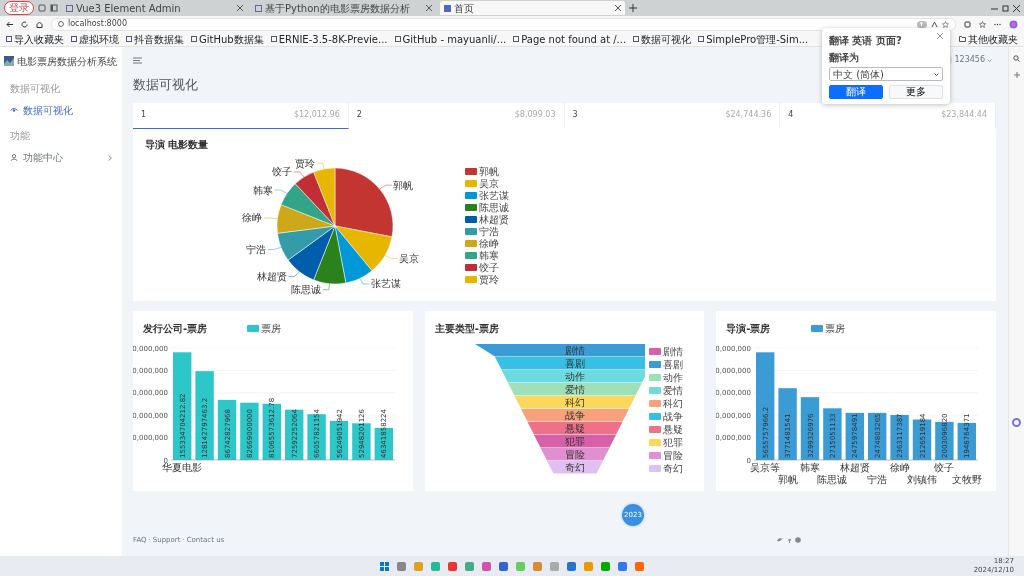  I want to click on bookmark: 虚拟环境, so click(95, 39).